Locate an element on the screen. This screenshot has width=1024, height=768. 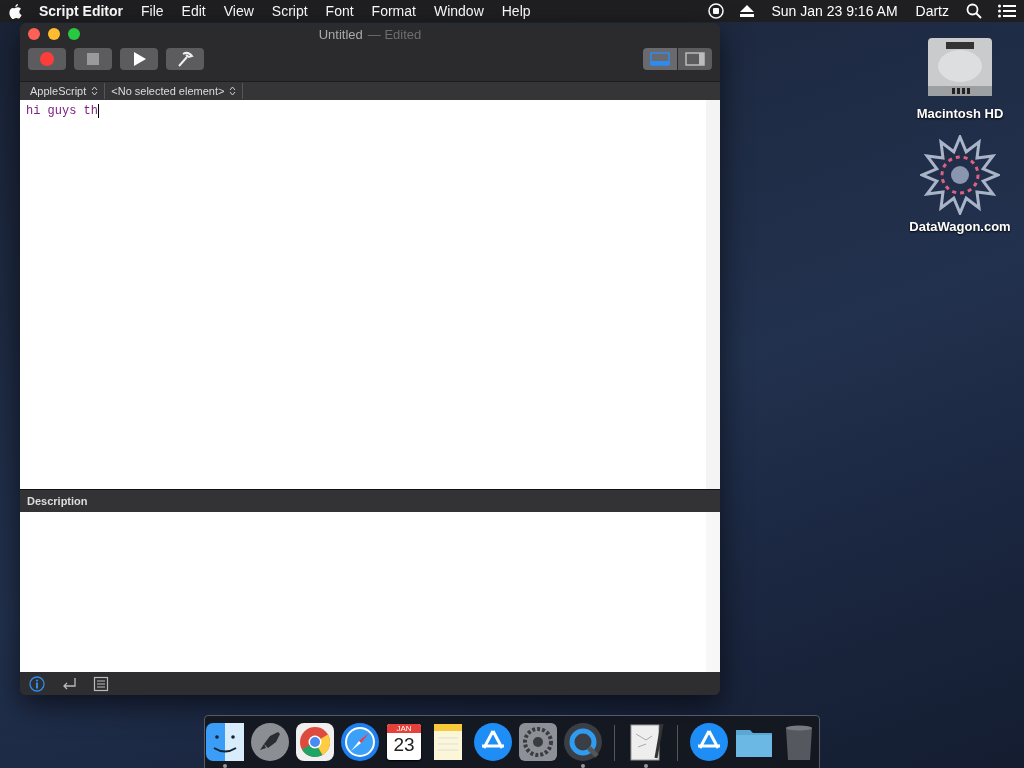
edited-status: — Edited is located at coordinates (394, 34).